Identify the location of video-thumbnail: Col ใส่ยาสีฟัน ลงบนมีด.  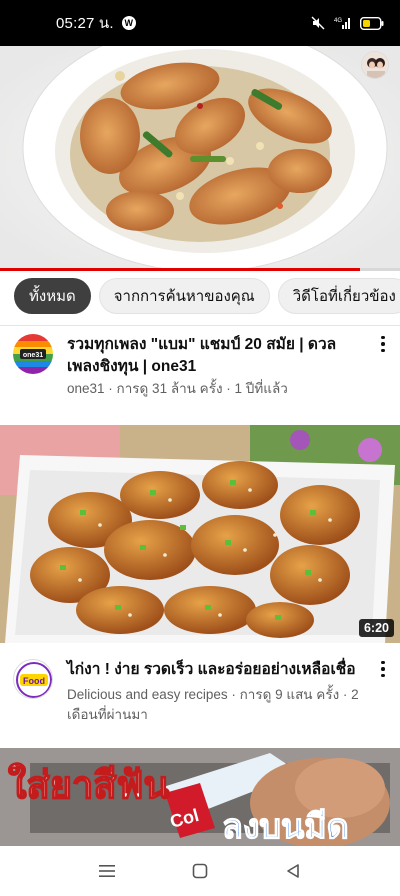
(200, 797).